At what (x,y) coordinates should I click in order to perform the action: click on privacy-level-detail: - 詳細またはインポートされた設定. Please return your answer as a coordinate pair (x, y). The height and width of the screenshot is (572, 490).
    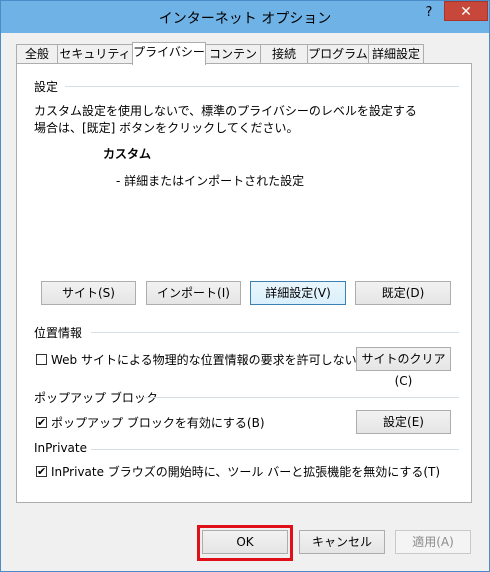
    Looking at the image, I should click on (210, 181).